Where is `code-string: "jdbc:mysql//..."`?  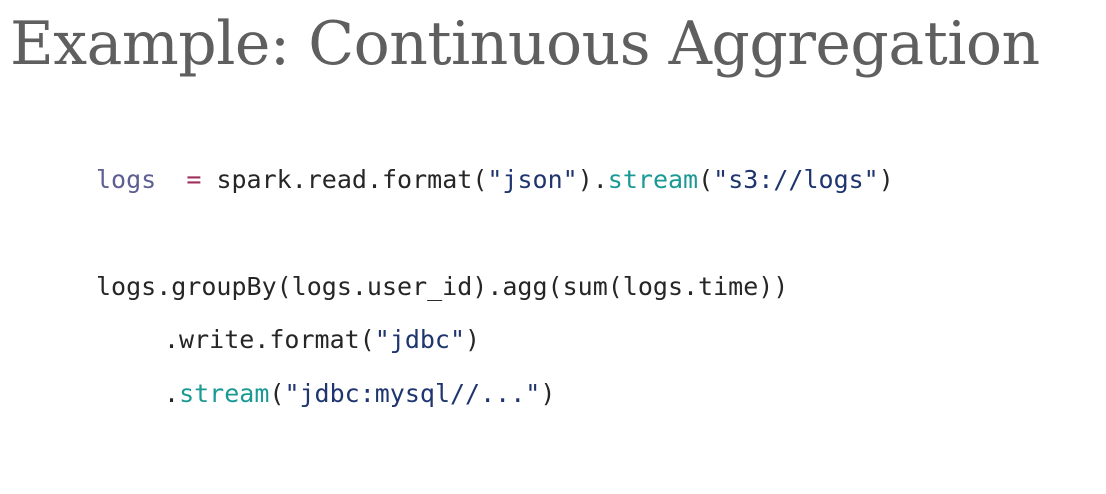
code-string: "jdbc:mysql//..." is located at coordinates (412, 393).